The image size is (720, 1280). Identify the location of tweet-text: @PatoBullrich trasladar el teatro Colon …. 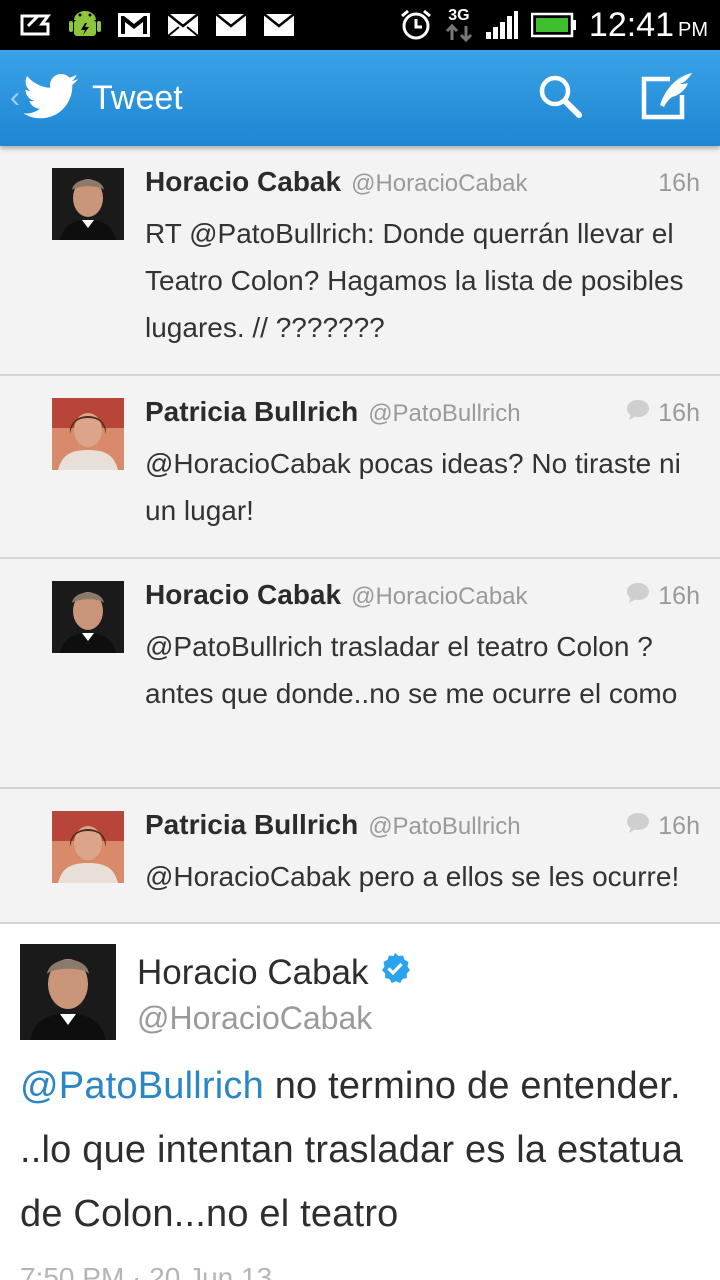
(411, 670).